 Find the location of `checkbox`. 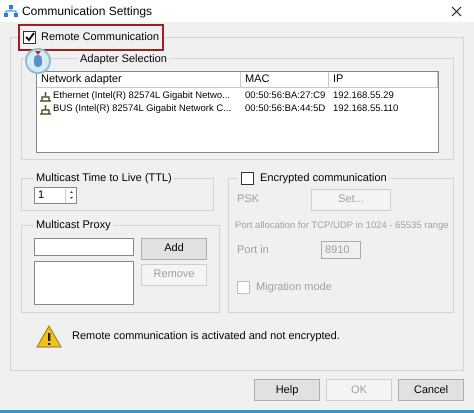

checkbox is located at coordinates (29, 37).